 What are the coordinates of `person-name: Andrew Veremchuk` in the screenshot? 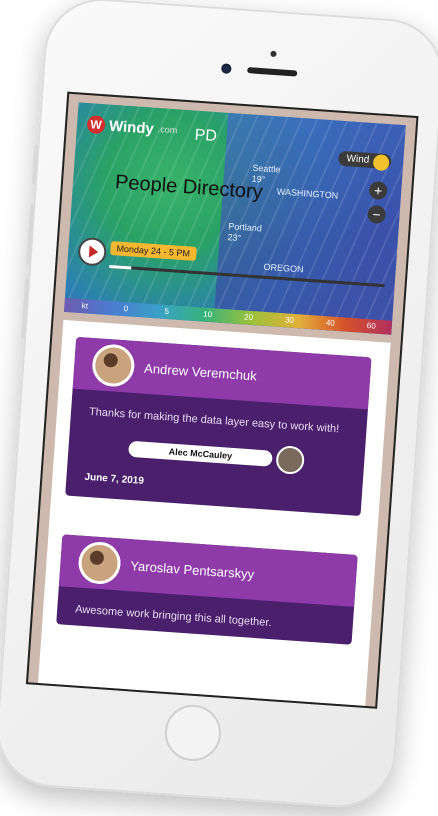 It's located at (200, 371).